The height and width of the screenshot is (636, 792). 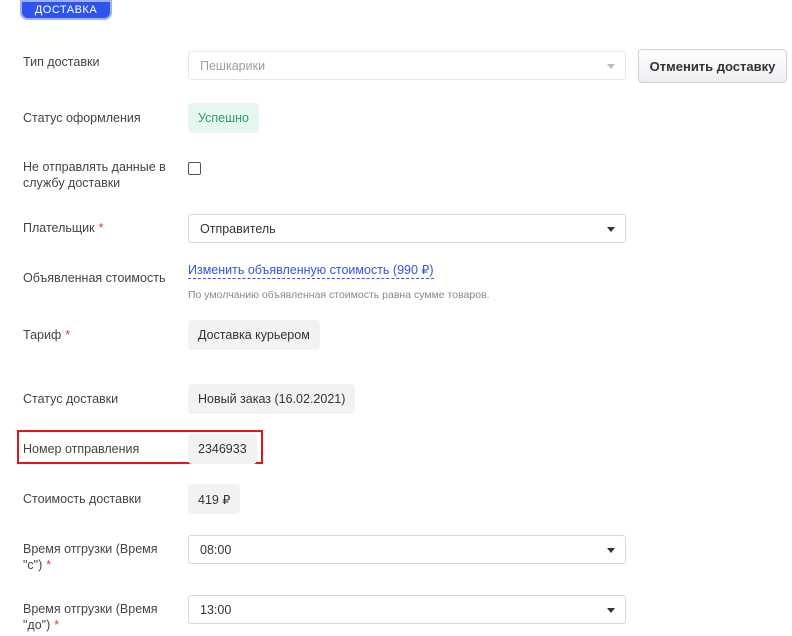 I want to click on tracking-number-value: 2346933, so click(x=222, y=449).